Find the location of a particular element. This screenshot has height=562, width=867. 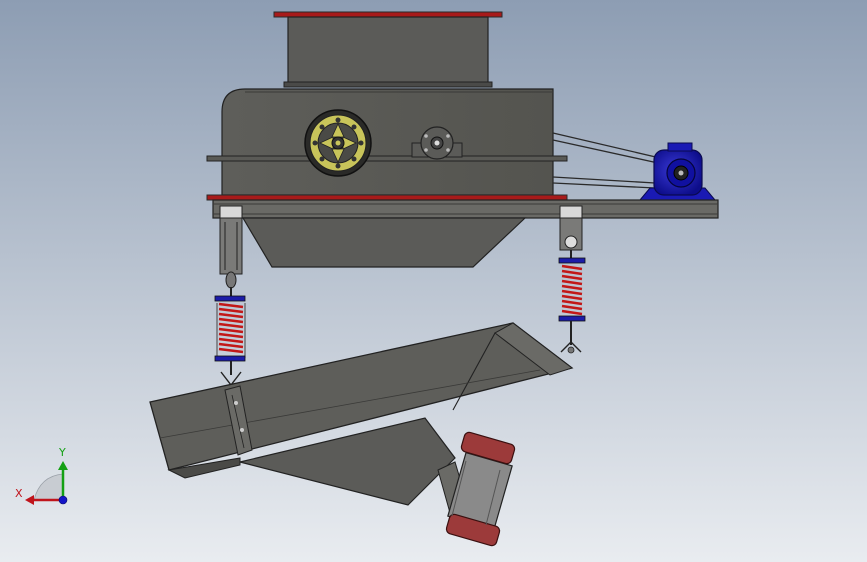

main-housing is located at coordinates (387, 142).